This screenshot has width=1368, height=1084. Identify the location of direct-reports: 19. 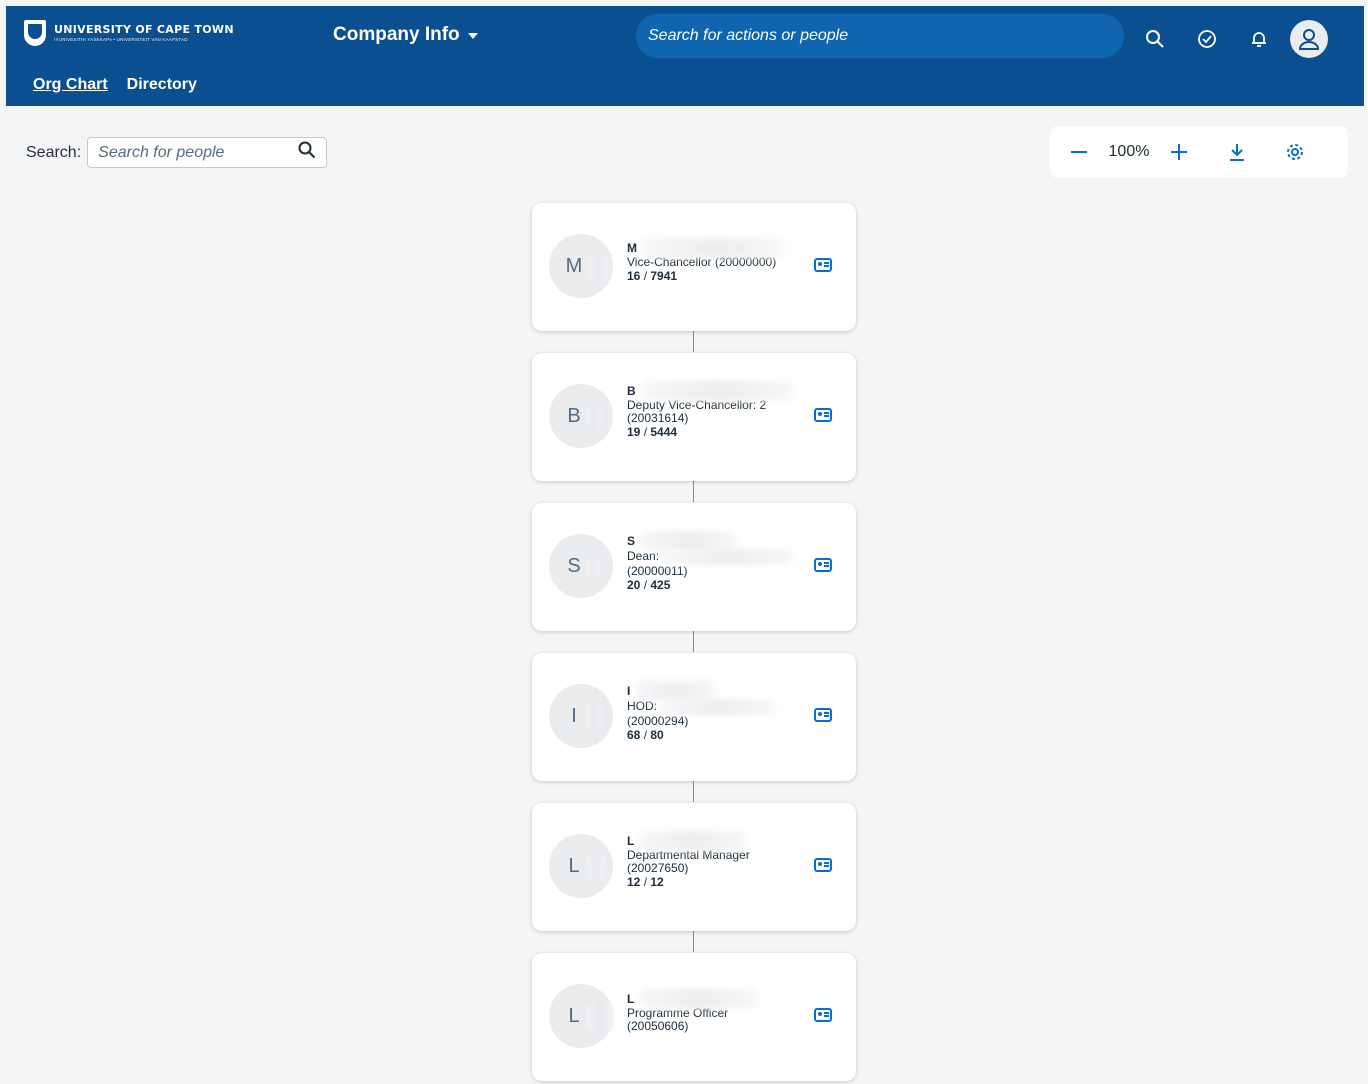
(634, 432).